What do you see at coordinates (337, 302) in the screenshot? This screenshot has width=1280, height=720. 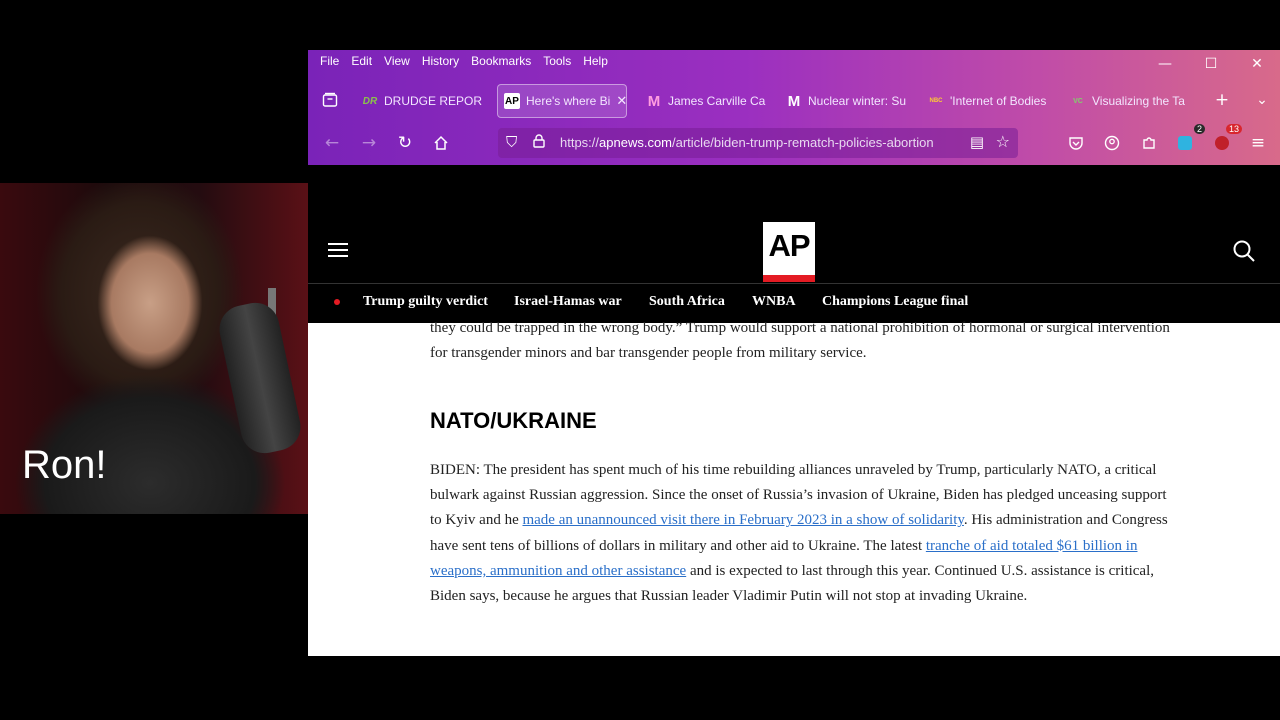 I see `live-dot-icon` at bounding box center [337, 302].